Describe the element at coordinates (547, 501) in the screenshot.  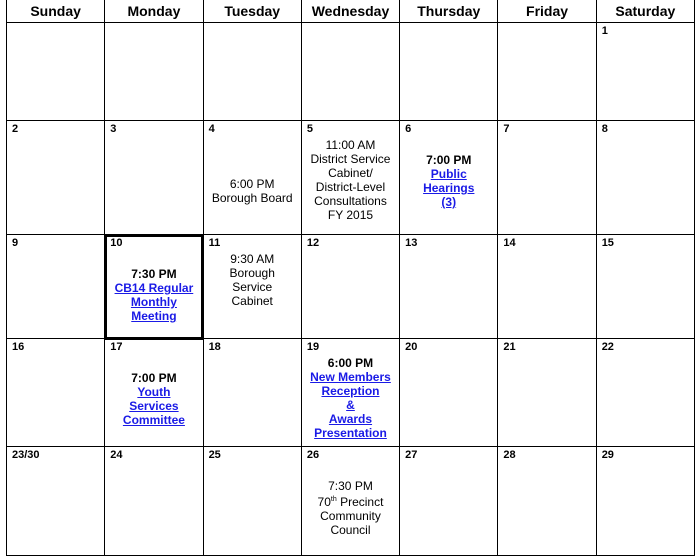
I see `day-cell: 28` at that location.